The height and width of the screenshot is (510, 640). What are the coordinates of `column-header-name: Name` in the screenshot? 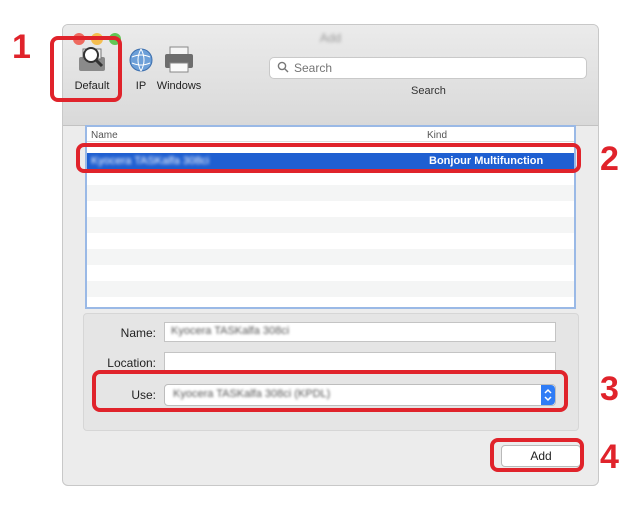 It's located at (104, 135).